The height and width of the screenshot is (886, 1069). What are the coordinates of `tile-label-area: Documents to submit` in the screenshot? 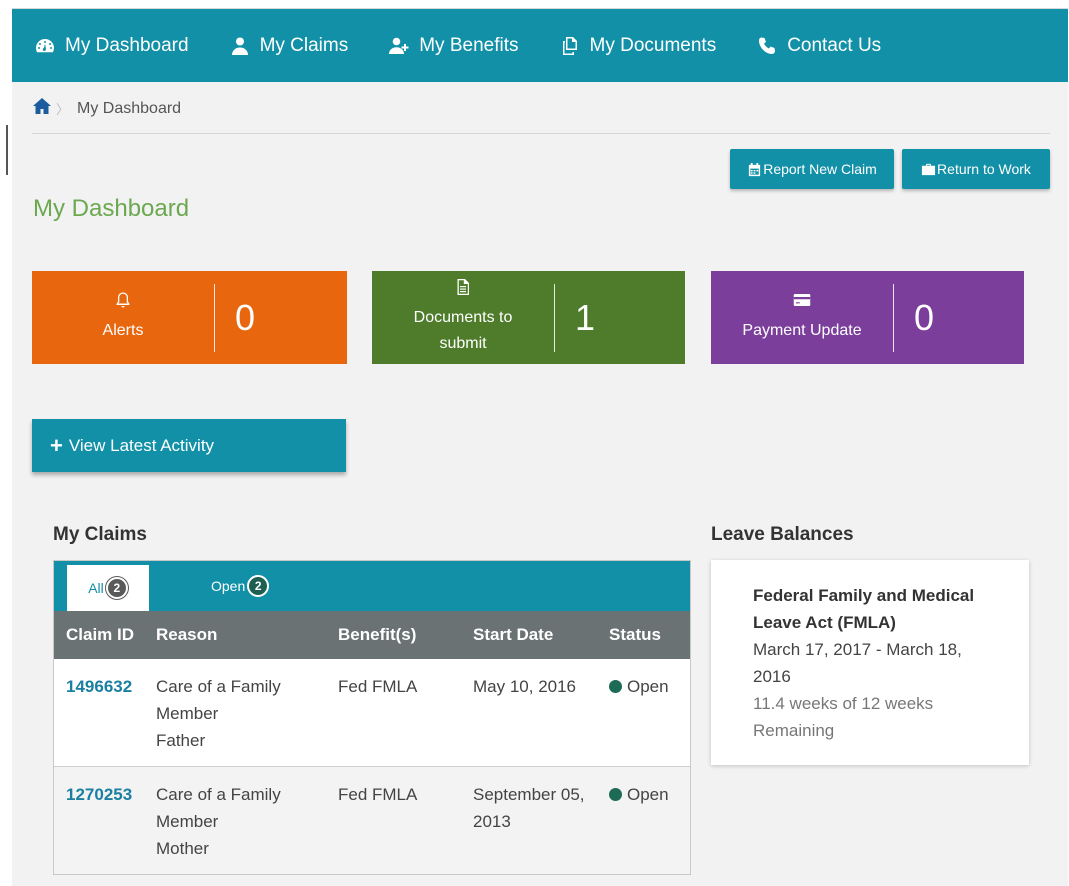 It's located at (463, 317).